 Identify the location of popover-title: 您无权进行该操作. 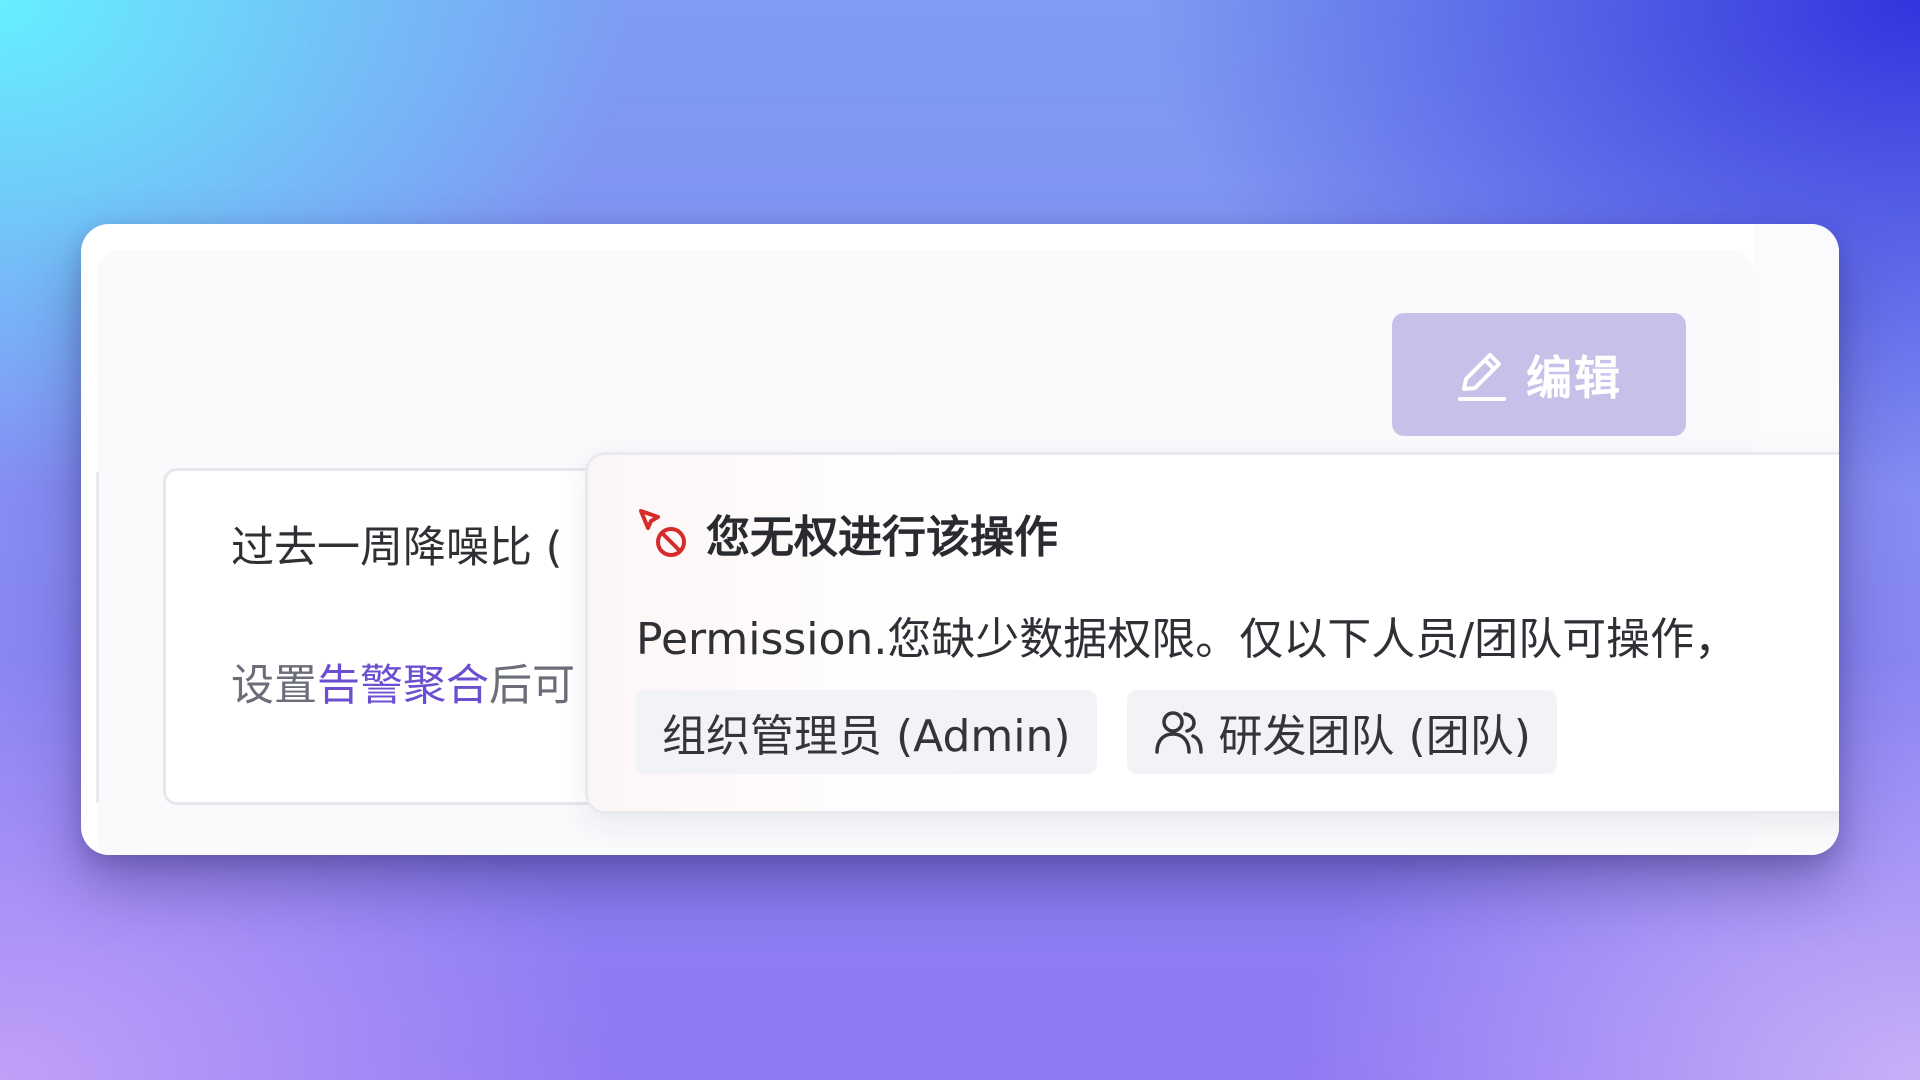
(882, 537).